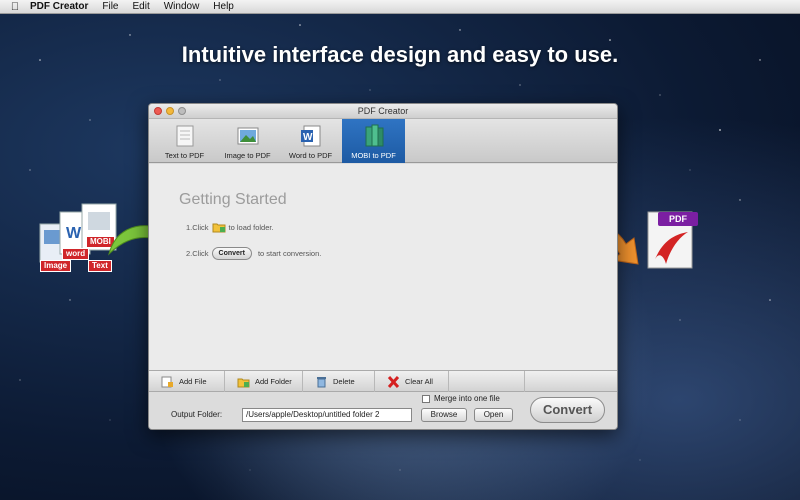 The image size is (800, 500). I want to click on open-button: Open, so click(493, 415).